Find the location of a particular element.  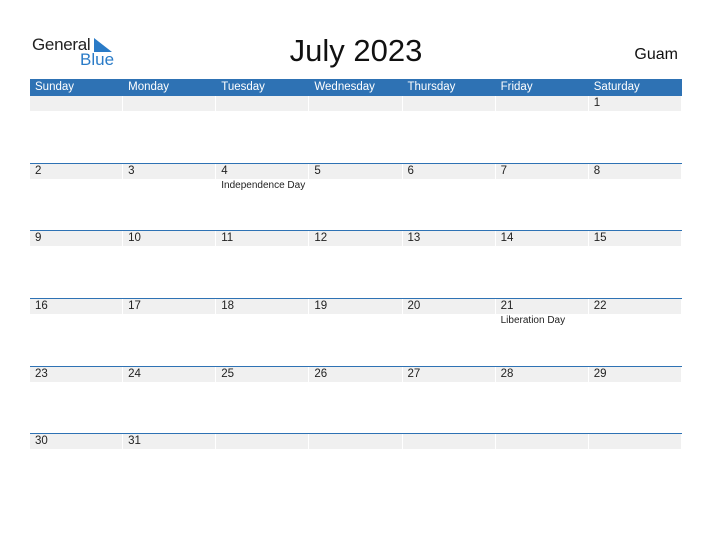

day-cell: 7 is located at coordinates (542, 171).